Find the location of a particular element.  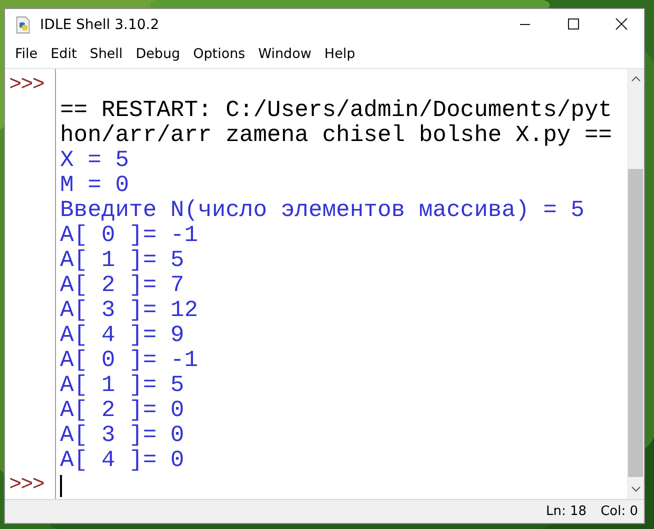

shell-output-line: A[ 4 ]= 0 is located at coordinates (122, 460).